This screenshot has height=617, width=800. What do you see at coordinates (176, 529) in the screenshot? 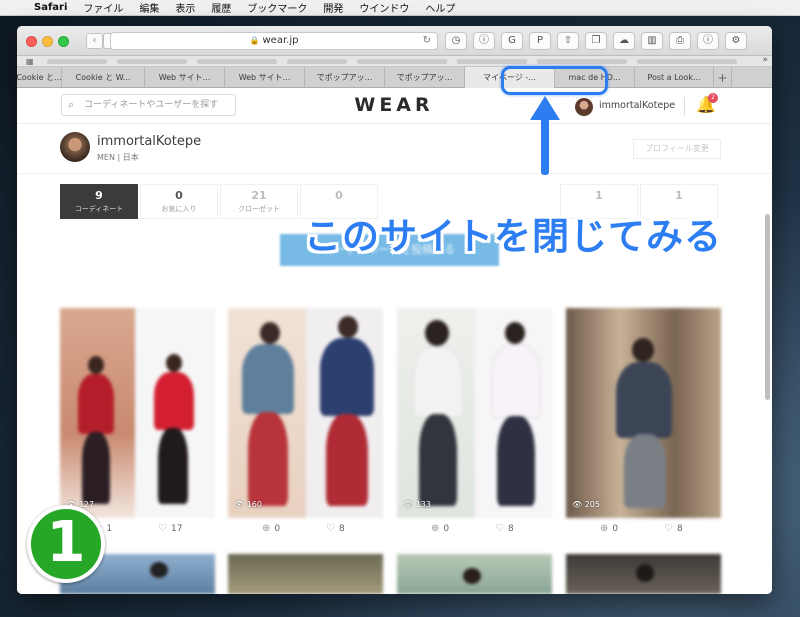
I see `like-count: 17` at bounding box center [176, 529].